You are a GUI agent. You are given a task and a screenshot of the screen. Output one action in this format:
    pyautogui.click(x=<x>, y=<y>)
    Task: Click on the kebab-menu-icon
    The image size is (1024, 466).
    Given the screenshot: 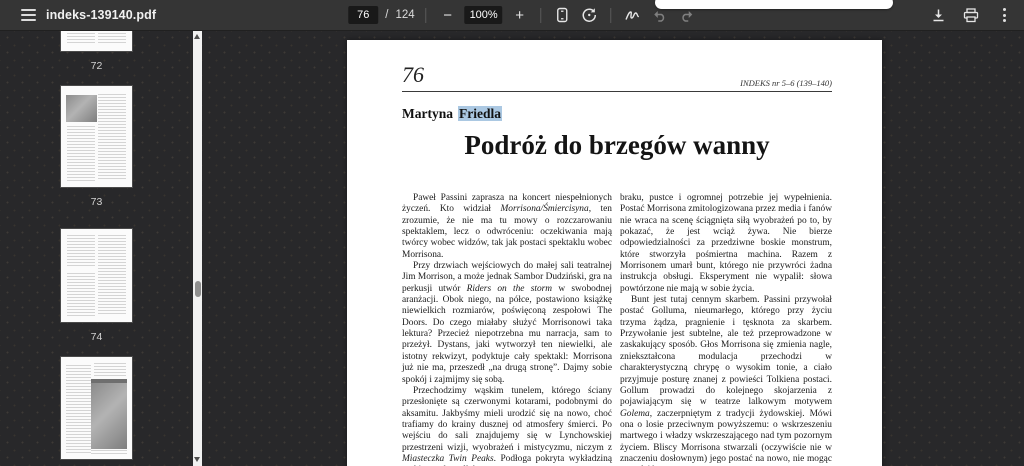 What is the action you would take?
    pyautogui.click(x=1004, y=9)
    